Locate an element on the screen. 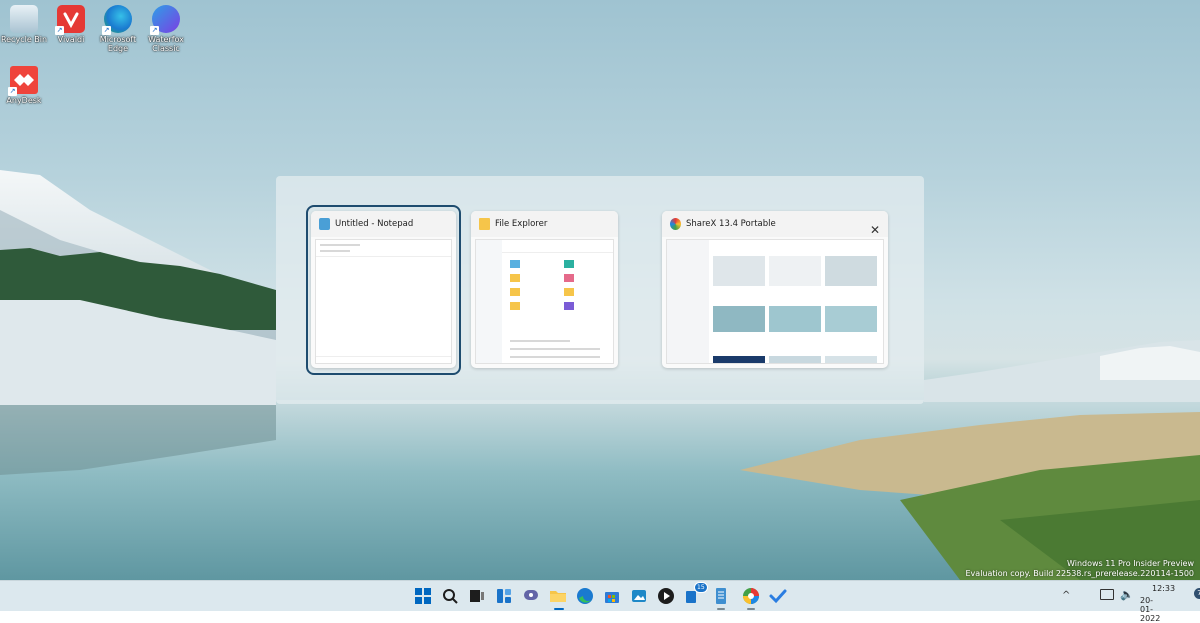 This screenshot has height=623, width=1200. file-explorer-icon is located at coordinates (558, 596).